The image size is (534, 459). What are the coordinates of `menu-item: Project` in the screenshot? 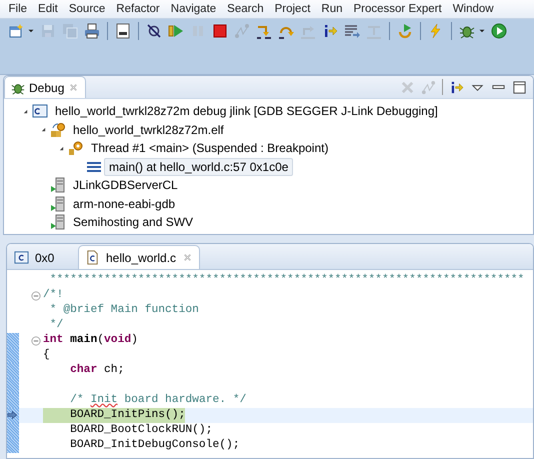 It's located at (292, 9).